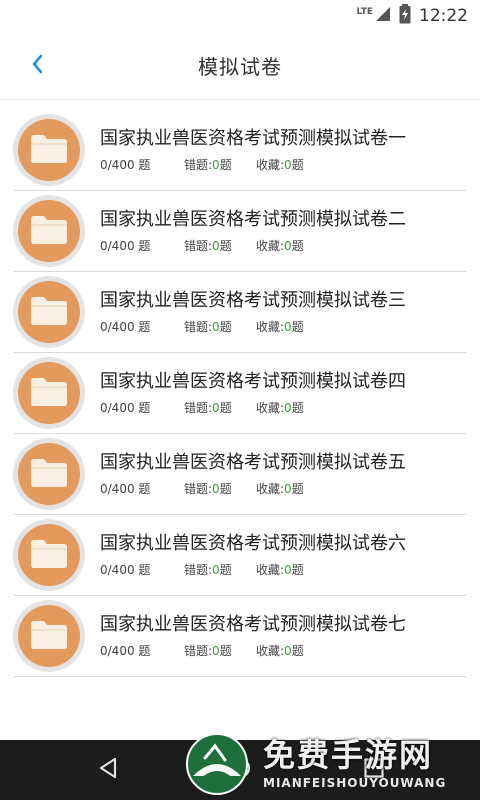 The height and width of the screenshot is (800, 480). What do you see at coordinates (253, 219) in the screenshot?
I see `exam-paper-title: 国家执业兽医资格考试预测模拟试卷二` at bounding box center [253, 219].